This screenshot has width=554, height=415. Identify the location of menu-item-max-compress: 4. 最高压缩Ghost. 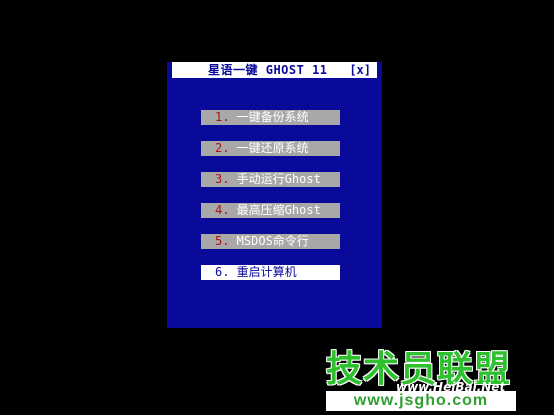
(270, 210).